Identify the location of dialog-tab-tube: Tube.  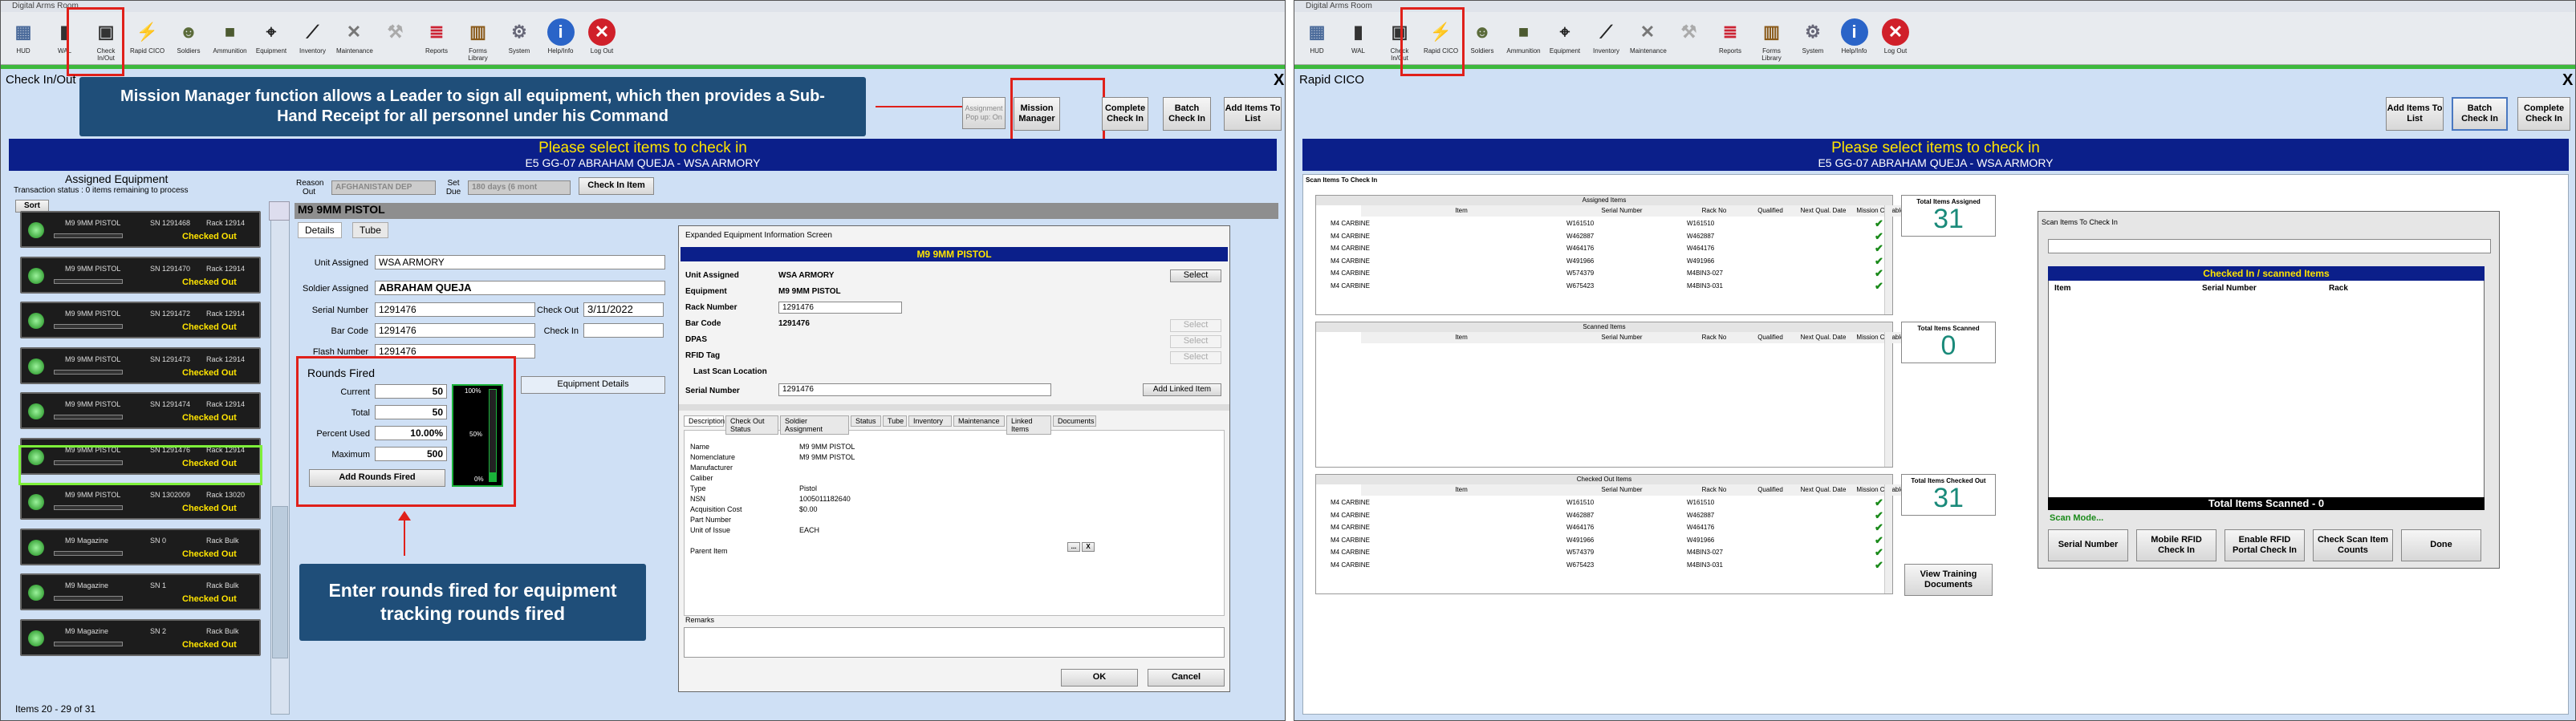
(895, 421).